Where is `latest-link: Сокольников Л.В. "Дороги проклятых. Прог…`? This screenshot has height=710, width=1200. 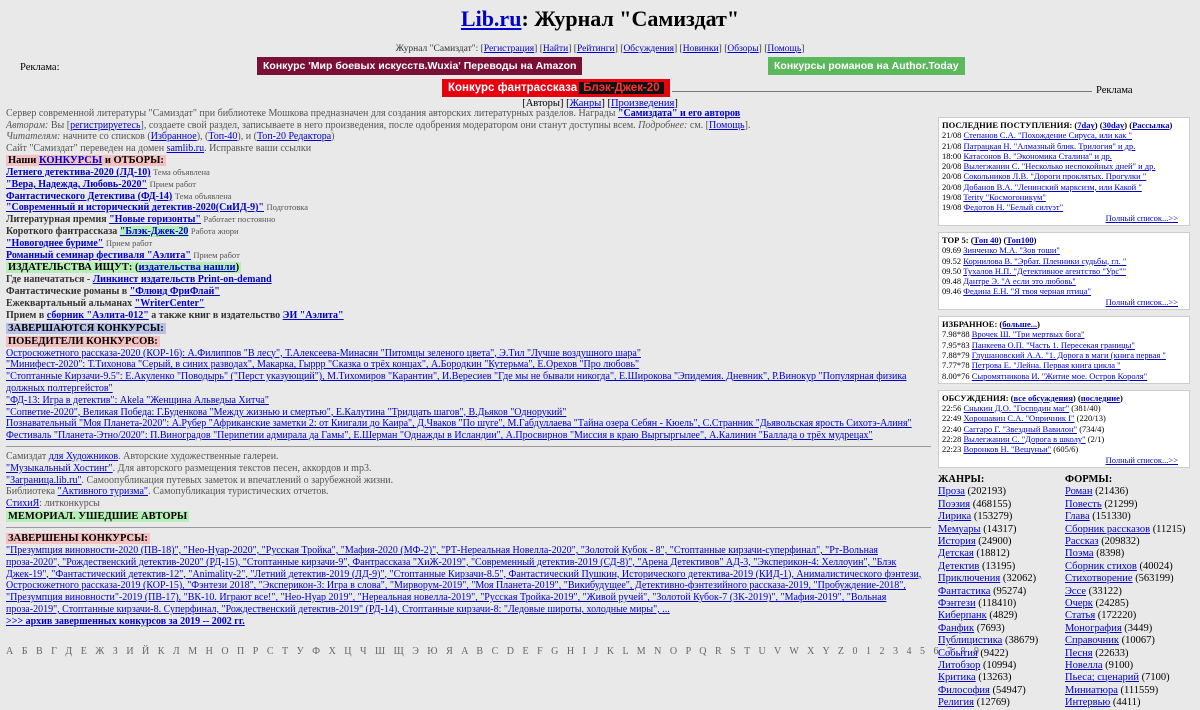 latest-link: Сокольников Л.В. "Дороги проклятых. Прог… is located at coordinates (1055, 176).